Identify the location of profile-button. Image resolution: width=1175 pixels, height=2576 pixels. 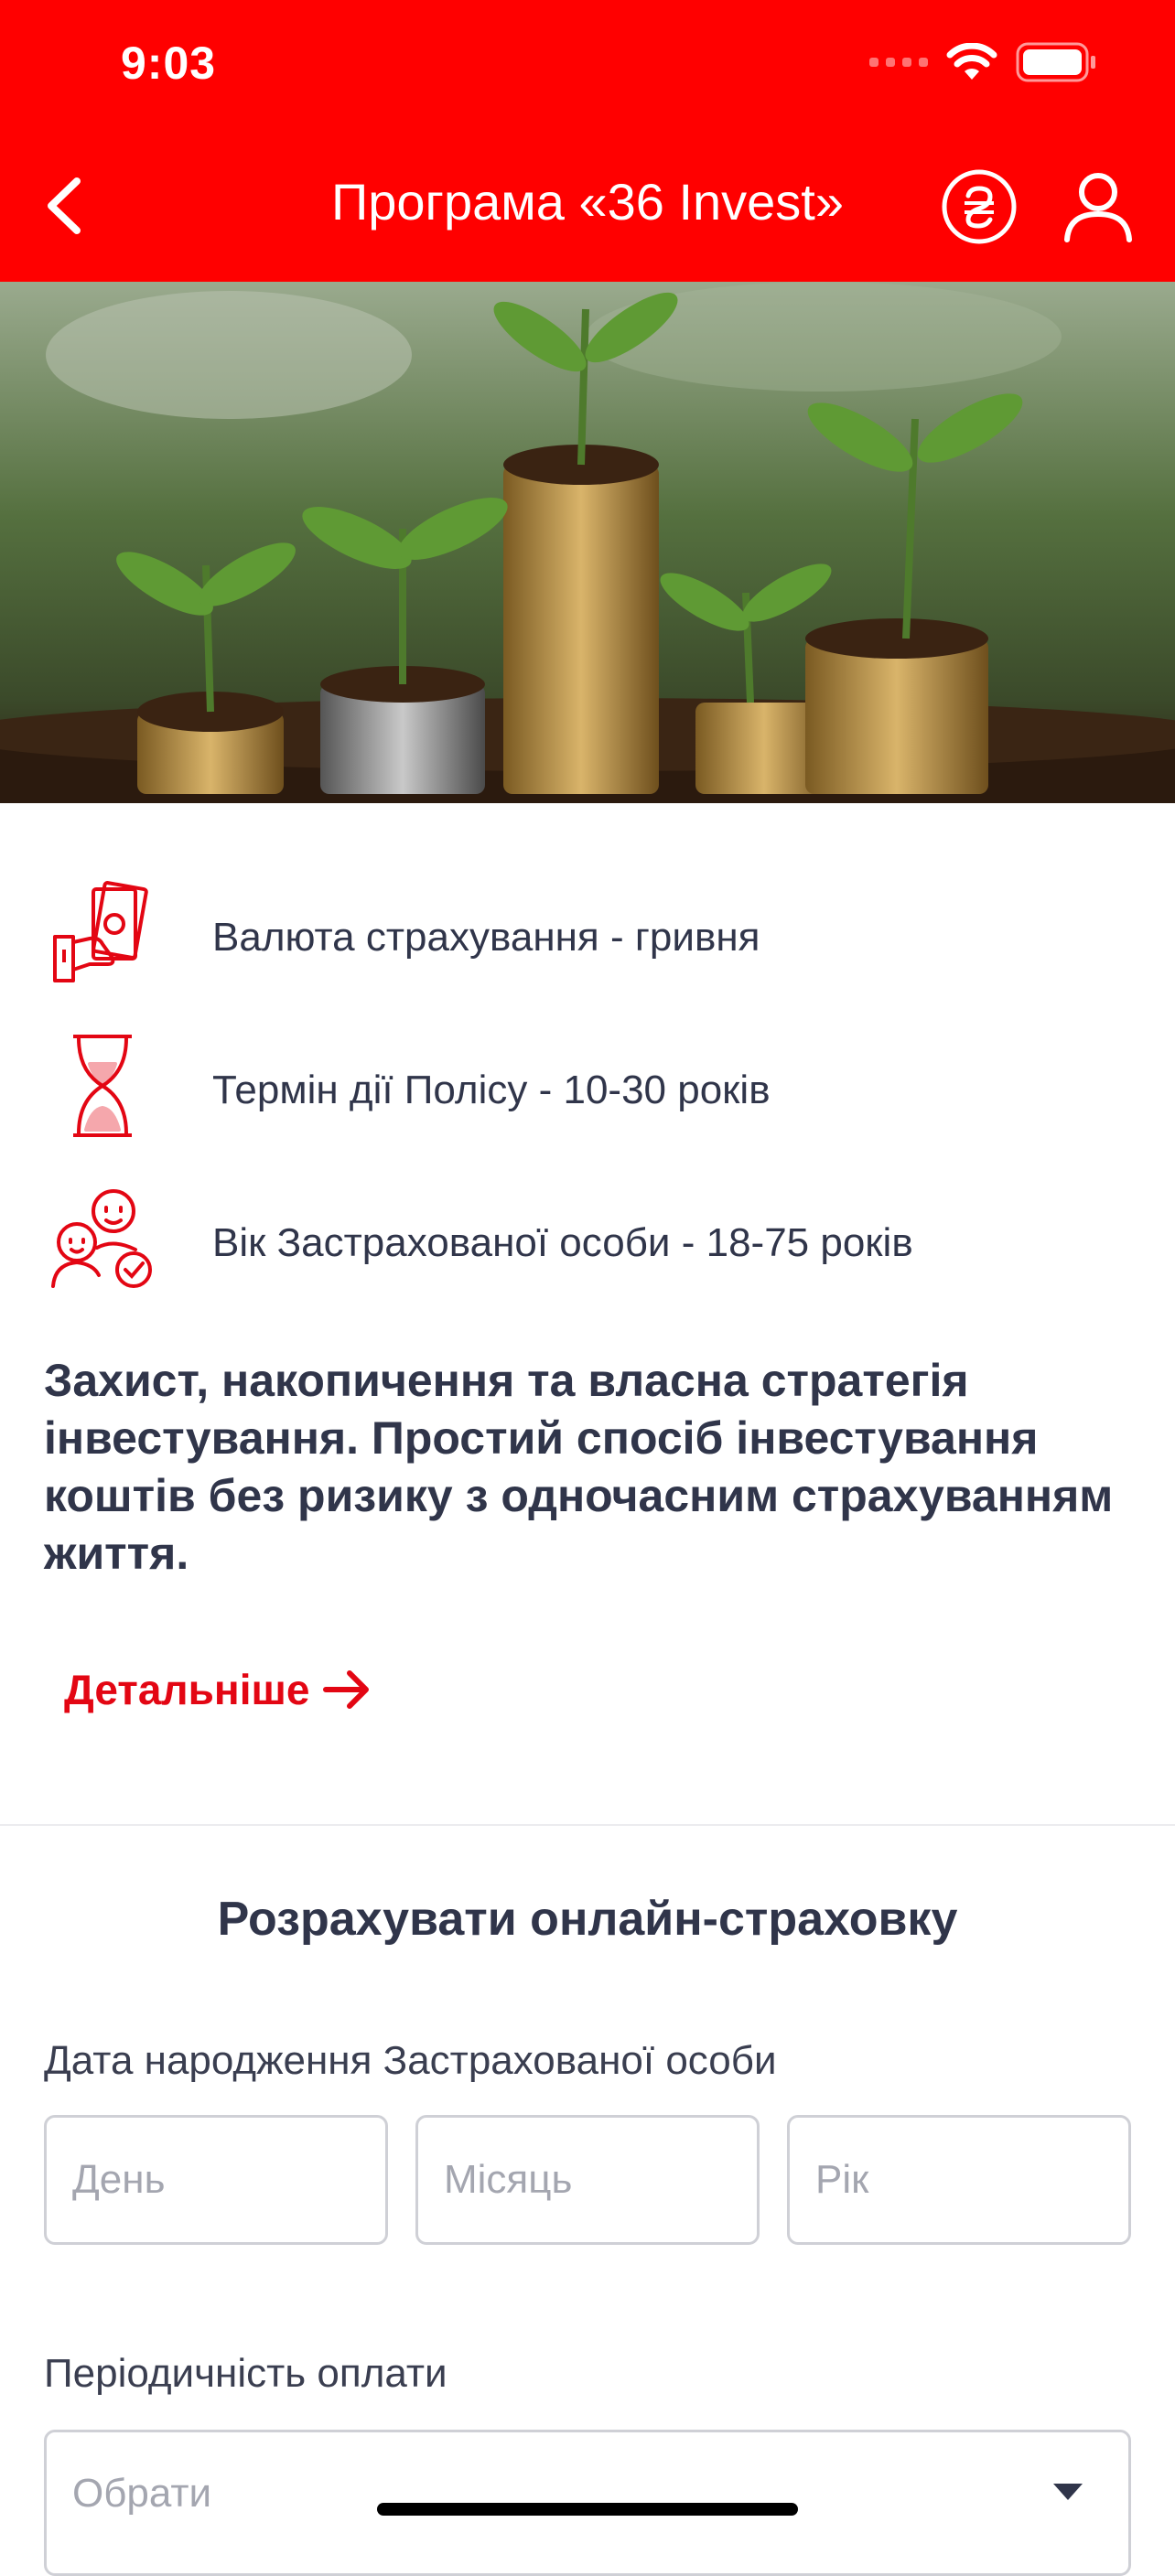
(1098, 205).